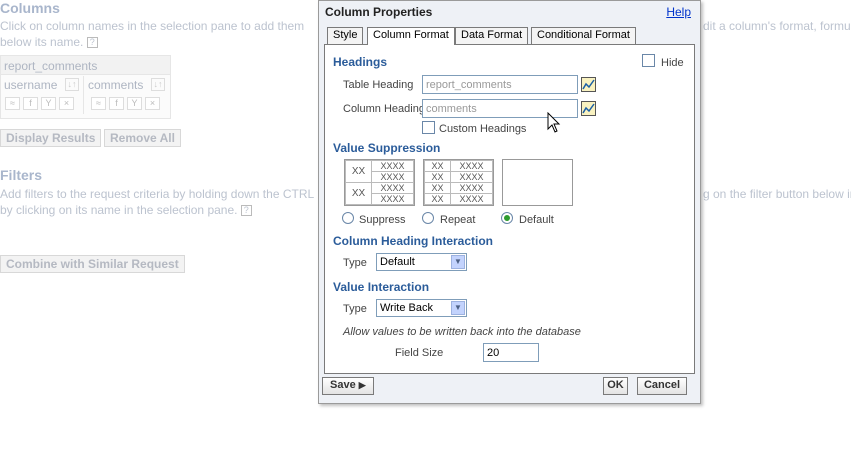 The image size is (851, 471). I want to click on tab-column-format: Column Format, so click(411, 36).